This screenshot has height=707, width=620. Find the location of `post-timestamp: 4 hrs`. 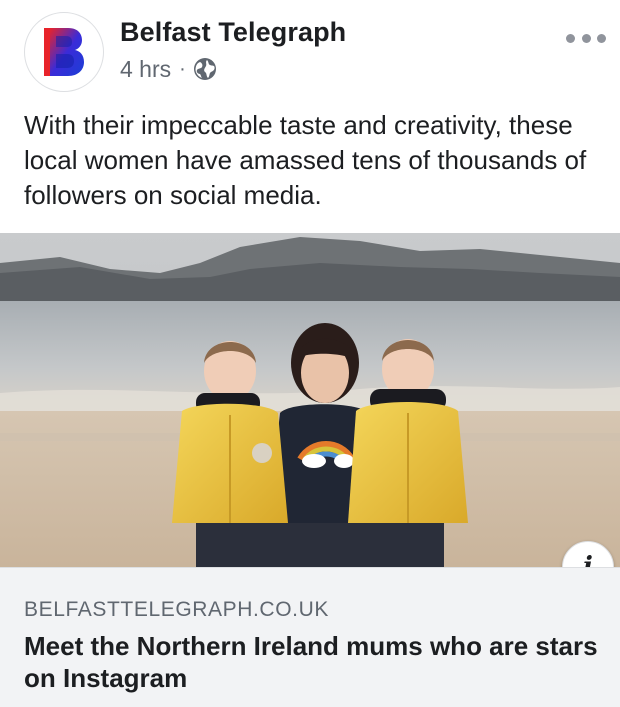

post-timestamp: 4 hrs is located at coordinates (145, 69).